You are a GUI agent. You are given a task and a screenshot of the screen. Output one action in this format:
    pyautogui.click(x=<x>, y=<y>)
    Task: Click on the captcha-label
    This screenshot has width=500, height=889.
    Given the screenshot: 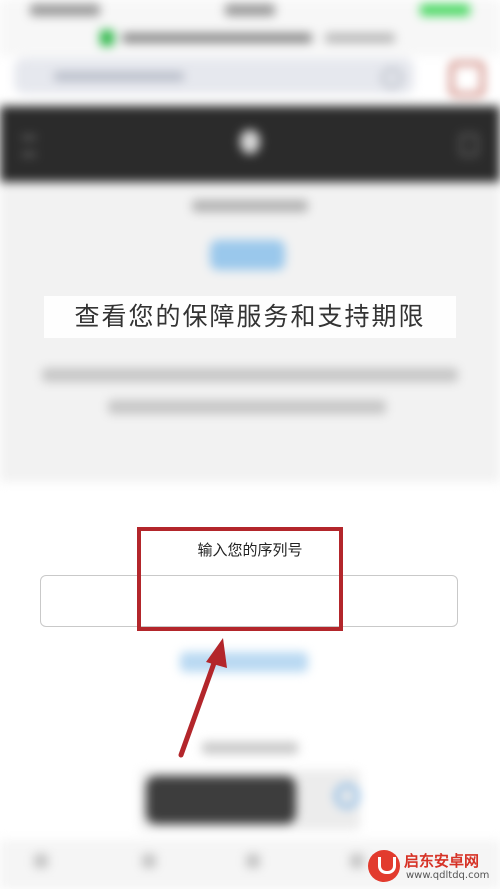 What is the action you would take?
    pyautogui.click(x=250, y=748)
    